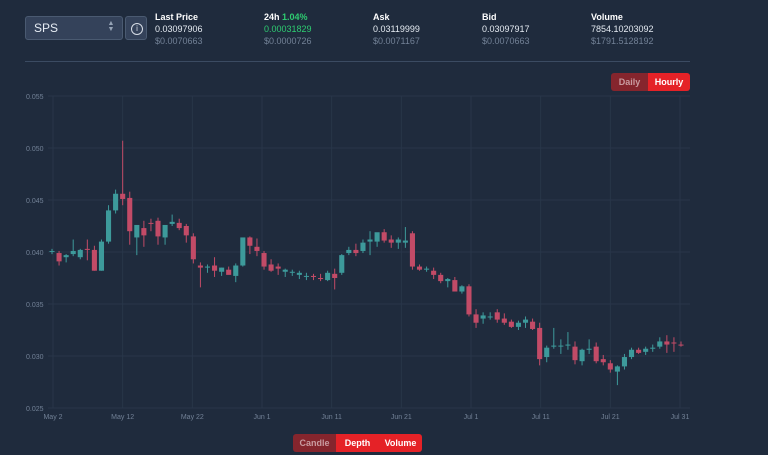  I want to click on volume-button: Volume, so click(400, 443).